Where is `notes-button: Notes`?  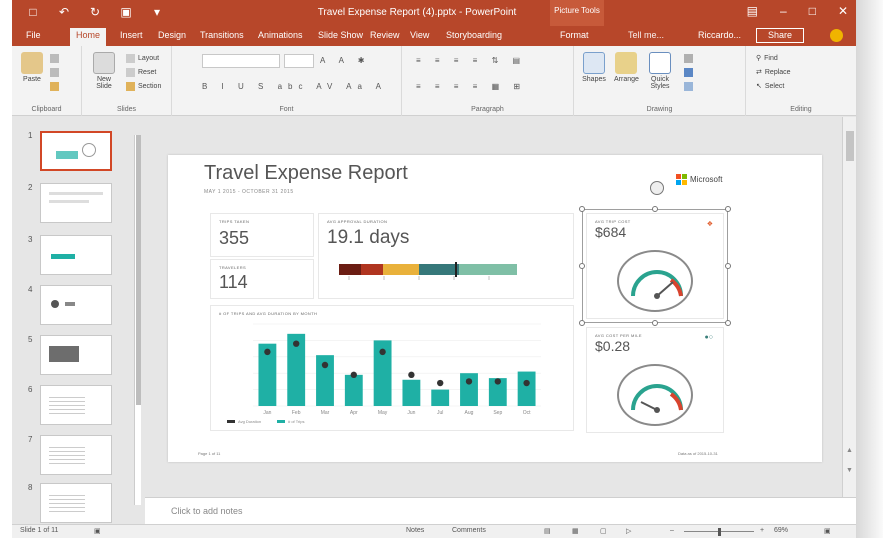
notes-button: Notes is located at coordinates (415, 530).